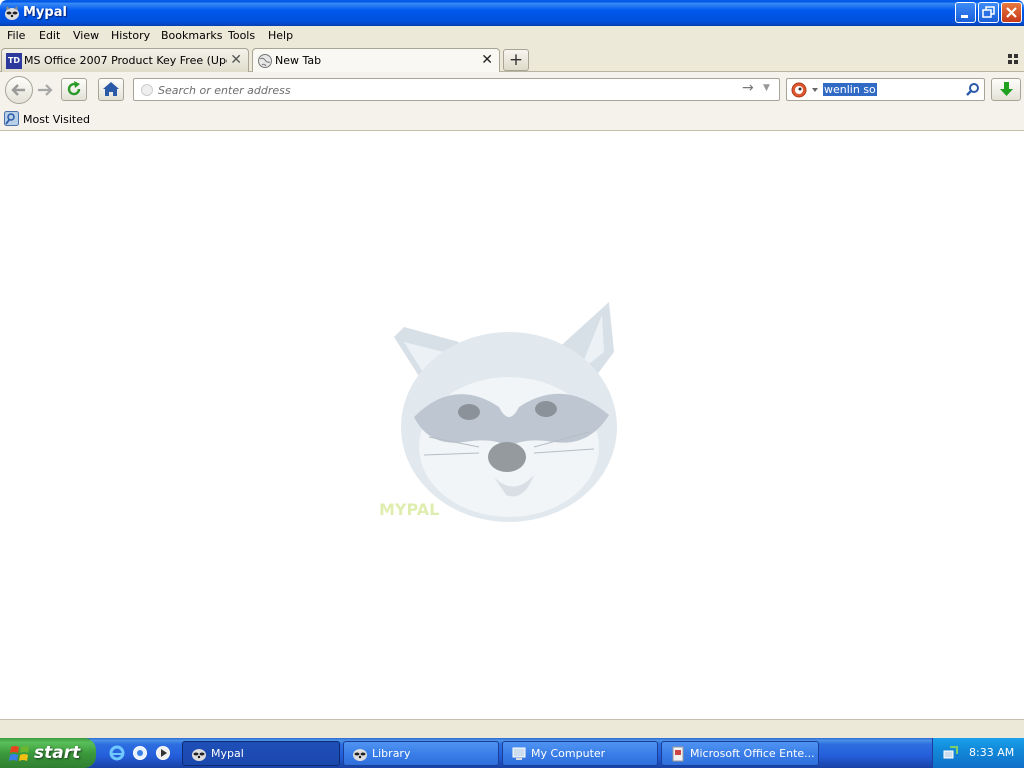 The image size is (1024, 768). What do you see at coordinates (991, 752) in the screenshot?
I see `clock: 8:33 AM` at bounding box center [991, 752].